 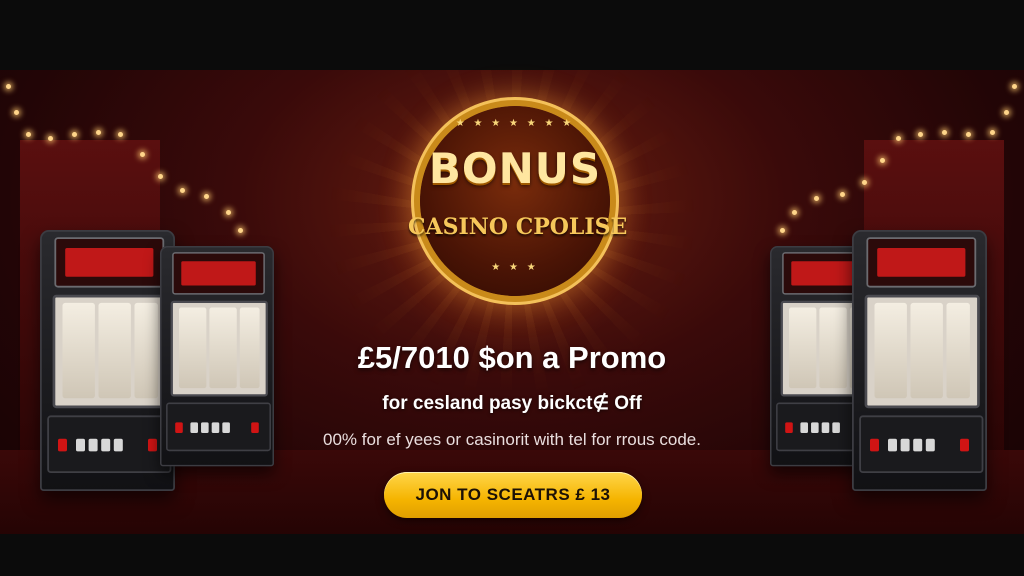 What do you see at coordinates (515, 168) in the screenshot?
I see `badge-title: BONUS` at bounding box center [515, 168].